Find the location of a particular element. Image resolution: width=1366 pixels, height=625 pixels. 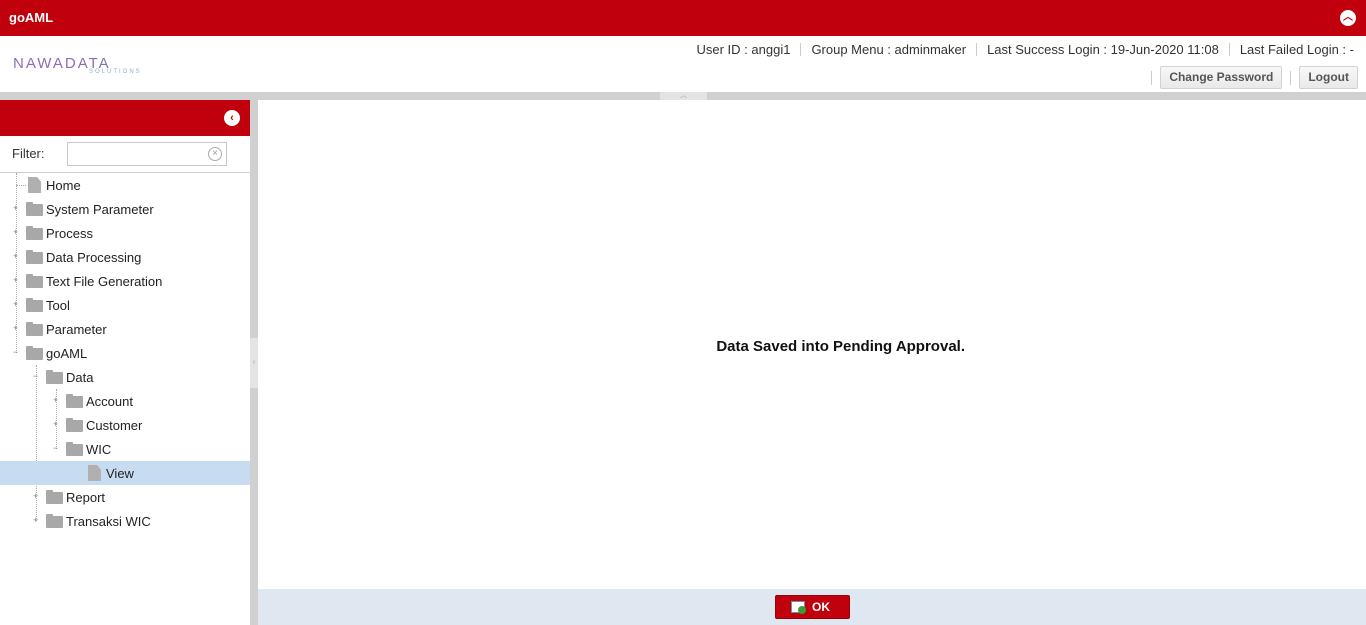

tree-item-label: goAML is located at coordinates (67, 353).